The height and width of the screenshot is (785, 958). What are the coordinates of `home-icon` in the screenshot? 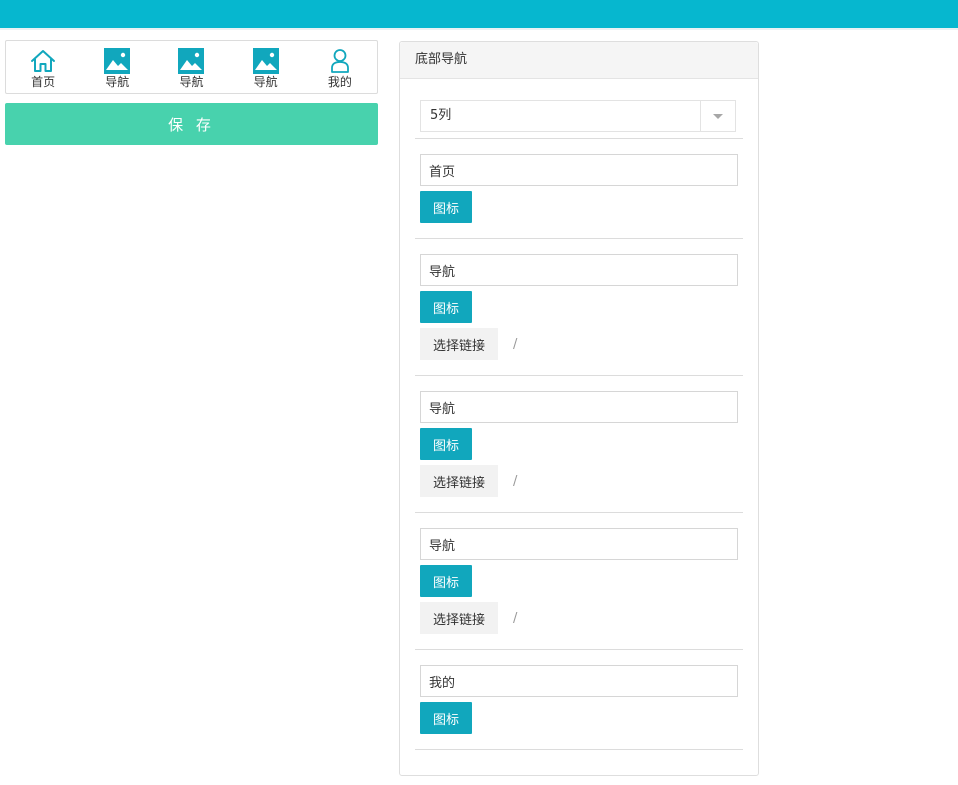 It's located at (43, 61).